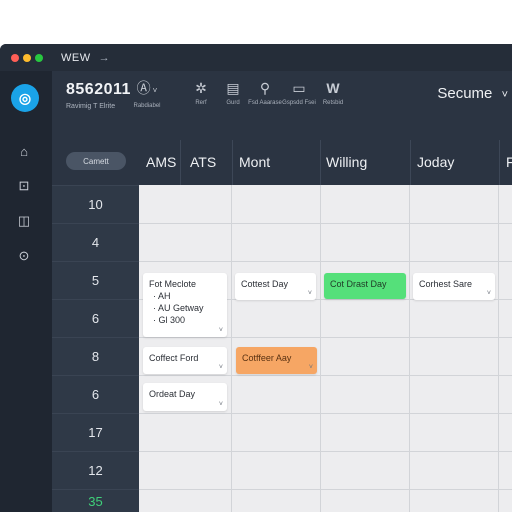  I want to click on maximize-window-button, so click(39, 57).